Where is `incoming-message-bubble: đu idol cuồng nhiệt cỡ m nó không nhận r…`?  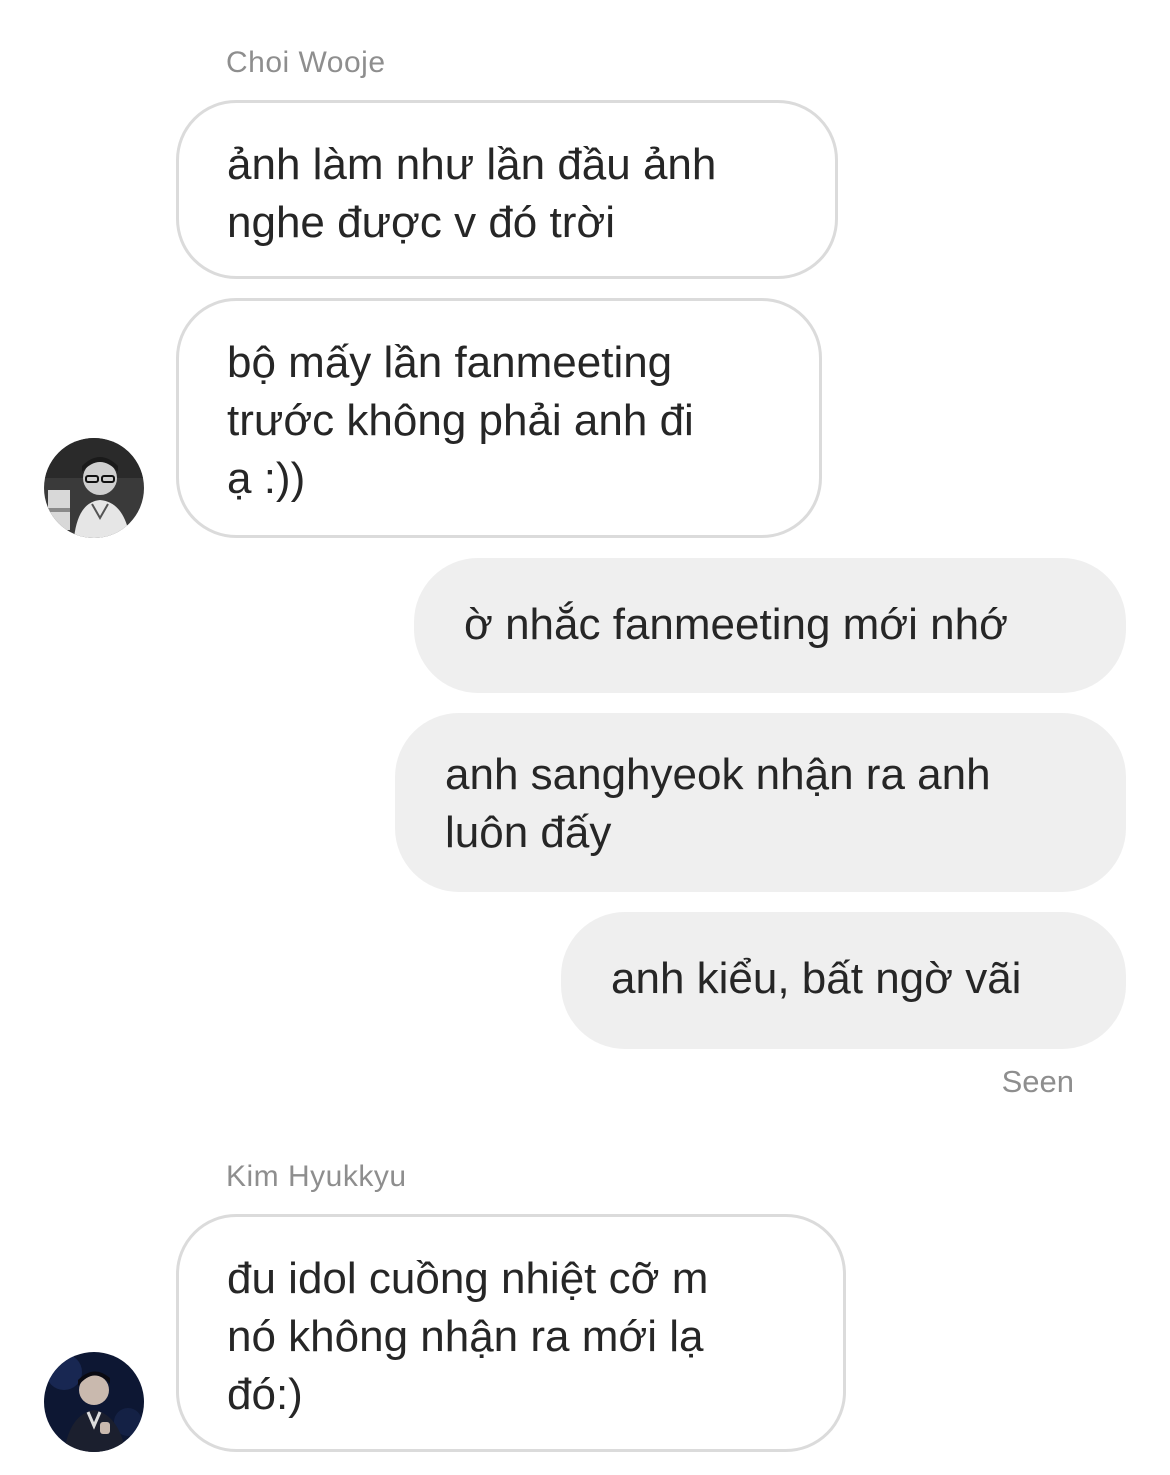
incoming-message-bubble: đu idol cuồng nhiệt cỡ m nó không nhận r… is located at coordinates (511, 1333).